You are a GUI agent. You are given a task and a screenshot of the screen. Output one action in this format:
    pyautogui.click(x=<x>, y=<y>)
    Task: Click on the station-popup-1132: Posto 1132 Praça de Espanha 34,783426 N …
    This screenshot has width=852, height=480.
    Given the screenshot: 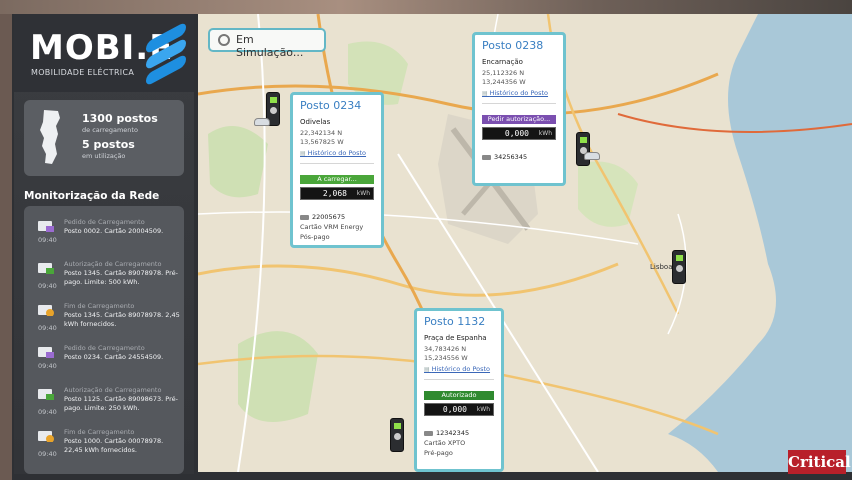 What is the action you would take?
    pyautogui.click(x=459, y=390)
    